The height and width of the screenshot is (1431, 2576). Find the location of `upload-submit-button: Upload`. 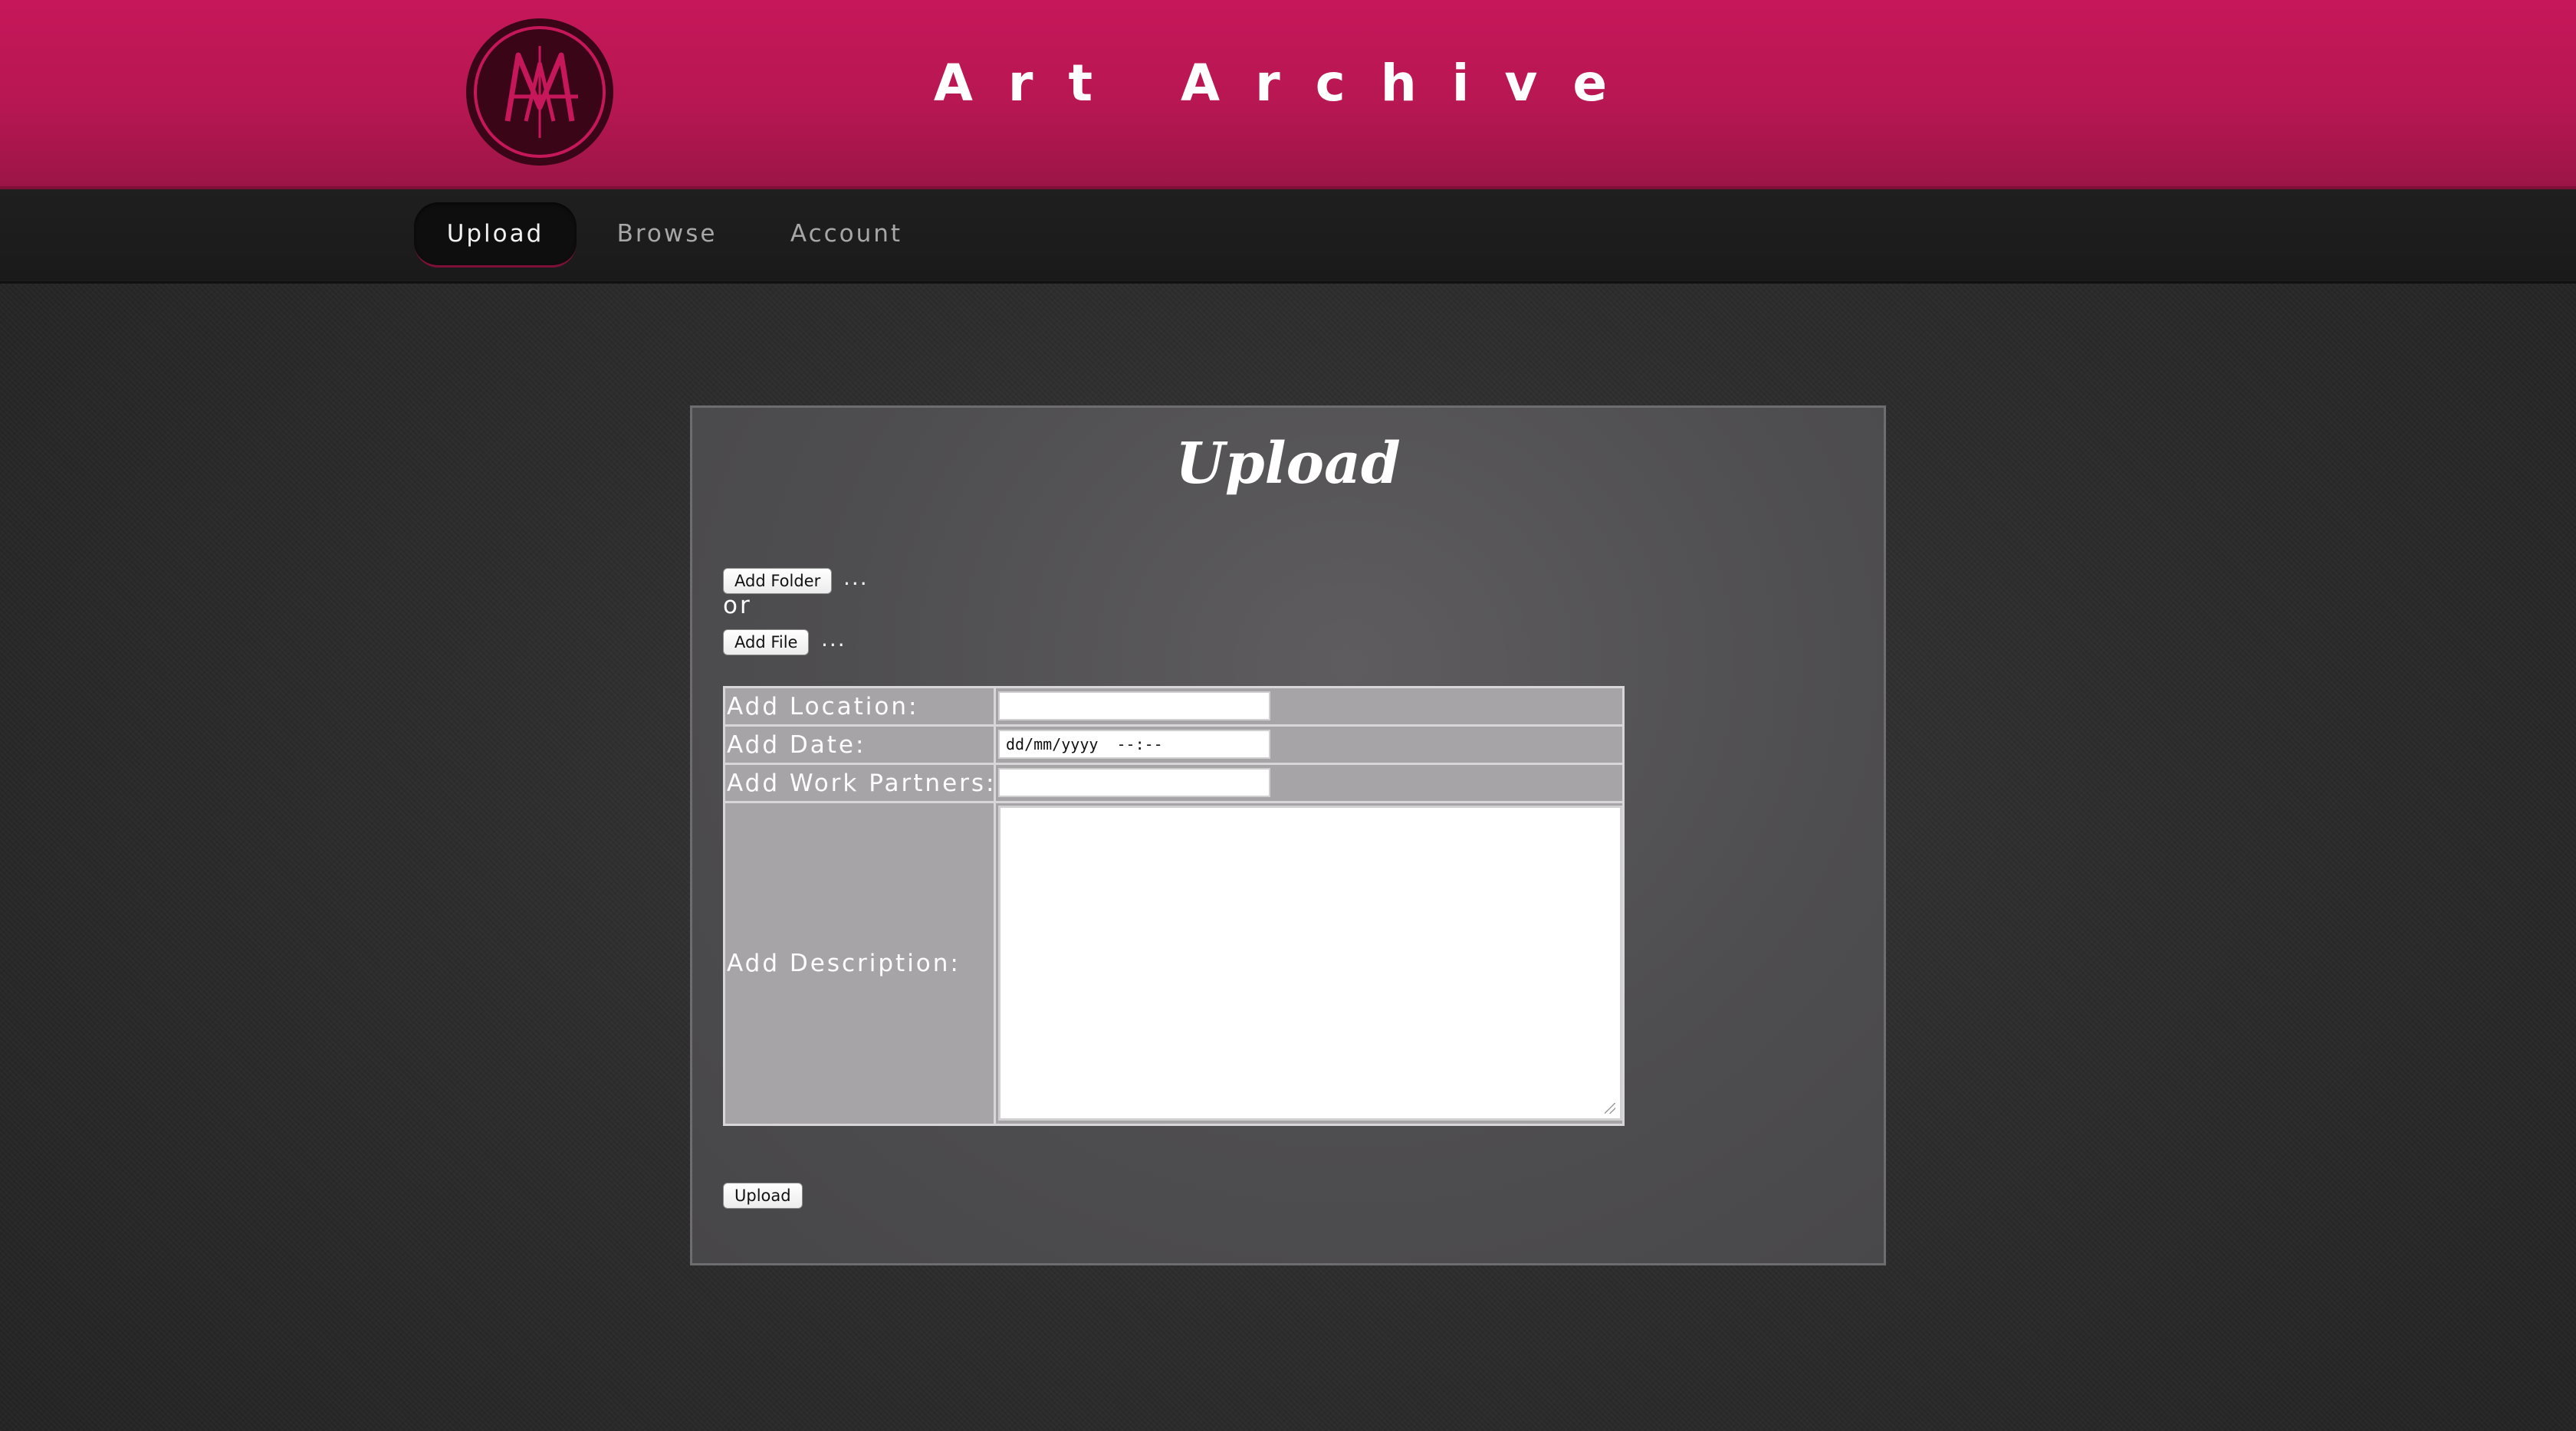

upload-submit-button: Upload is located at coordinates (763, 1196).